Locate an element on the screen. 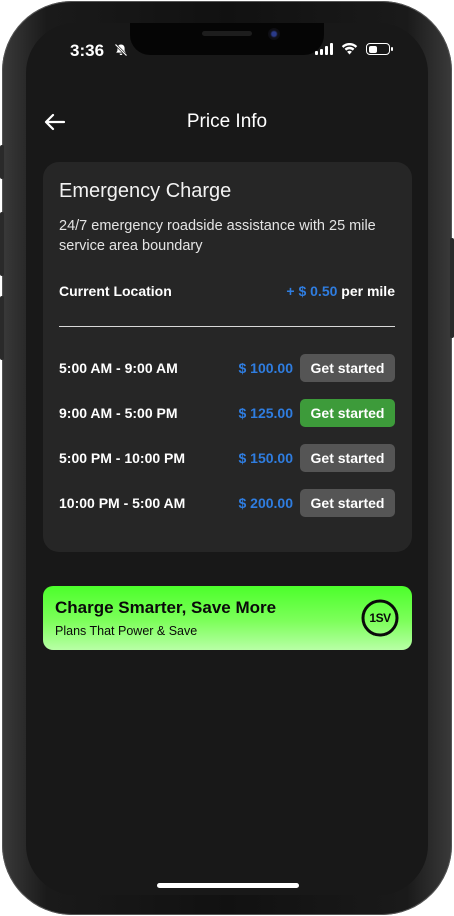 The height and width of the screenshot is (916, 454). brand-logo-icon: 1SV is located at coordinates (380, 618).